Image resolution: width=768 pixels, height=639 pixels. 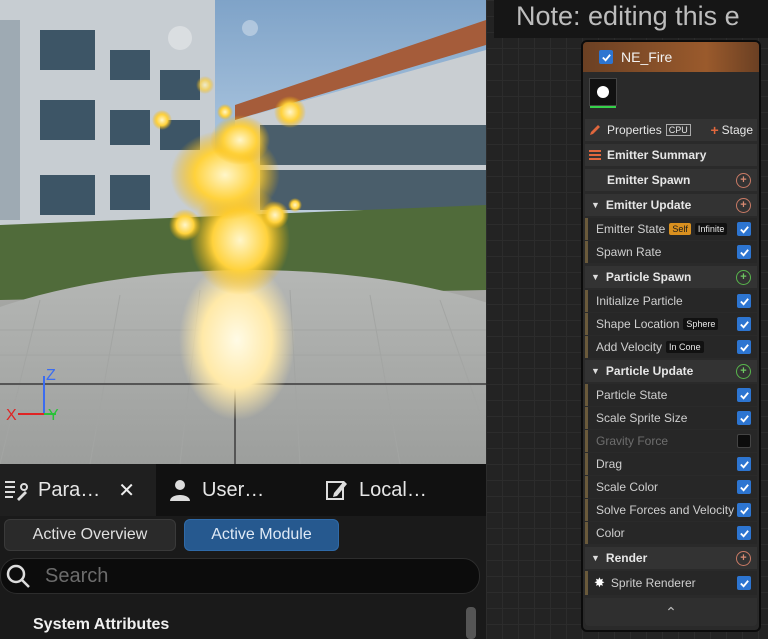 I want to click on module-solve-forces: Solve Forces and Velocity, so click(x=671, y=510).